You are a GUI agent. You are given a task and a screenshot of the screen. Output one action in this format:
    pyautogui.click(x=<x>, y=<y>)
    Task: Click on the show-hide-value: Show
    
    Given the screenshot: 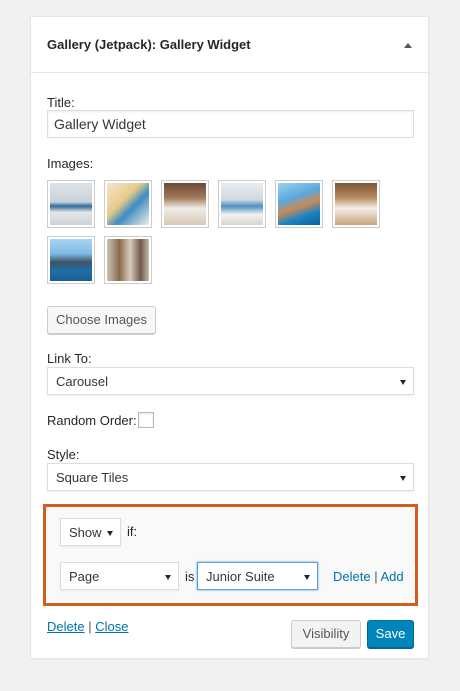 What is the action you would take?
    pyautogui.click(x=85, y=532)
    